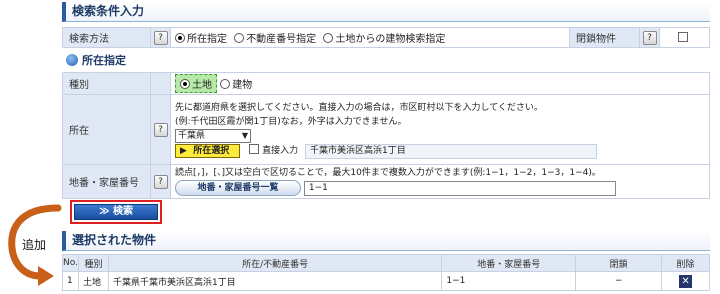 The height and width of the screenshot is (294, 720). Describe the element at coordinates (450, 151) in the screenshot. I see `address-field: 千葉市美浜区高浜1丁目` at that location.